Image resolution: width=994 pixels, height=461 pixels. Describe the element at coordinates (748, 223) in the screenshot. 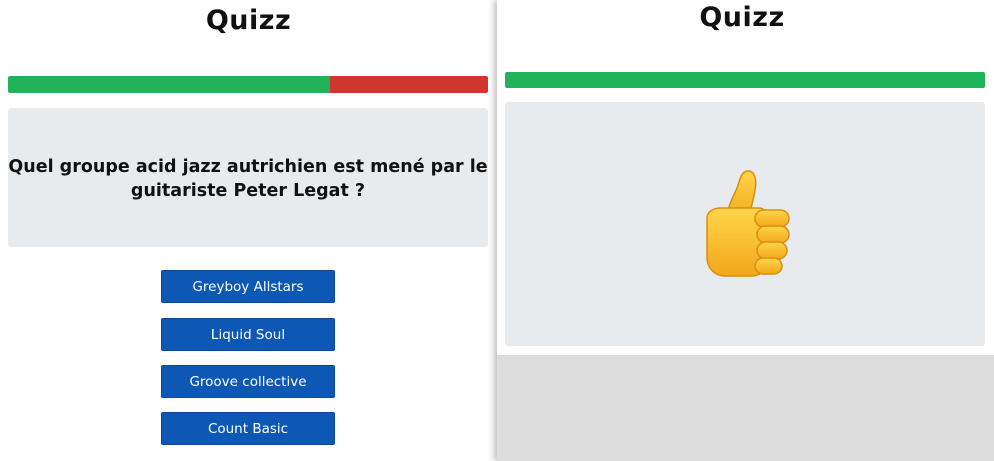

I see `thumbs-up-icon` at that location.